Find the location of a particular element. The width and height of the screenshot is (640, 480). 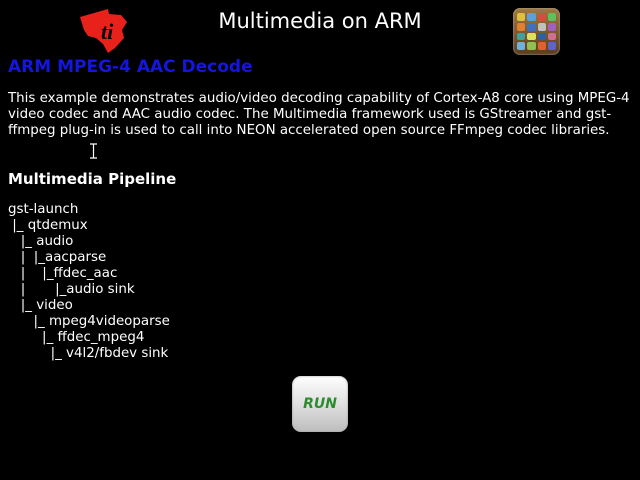

run-button: RUN is located at coordinates (320, 404).